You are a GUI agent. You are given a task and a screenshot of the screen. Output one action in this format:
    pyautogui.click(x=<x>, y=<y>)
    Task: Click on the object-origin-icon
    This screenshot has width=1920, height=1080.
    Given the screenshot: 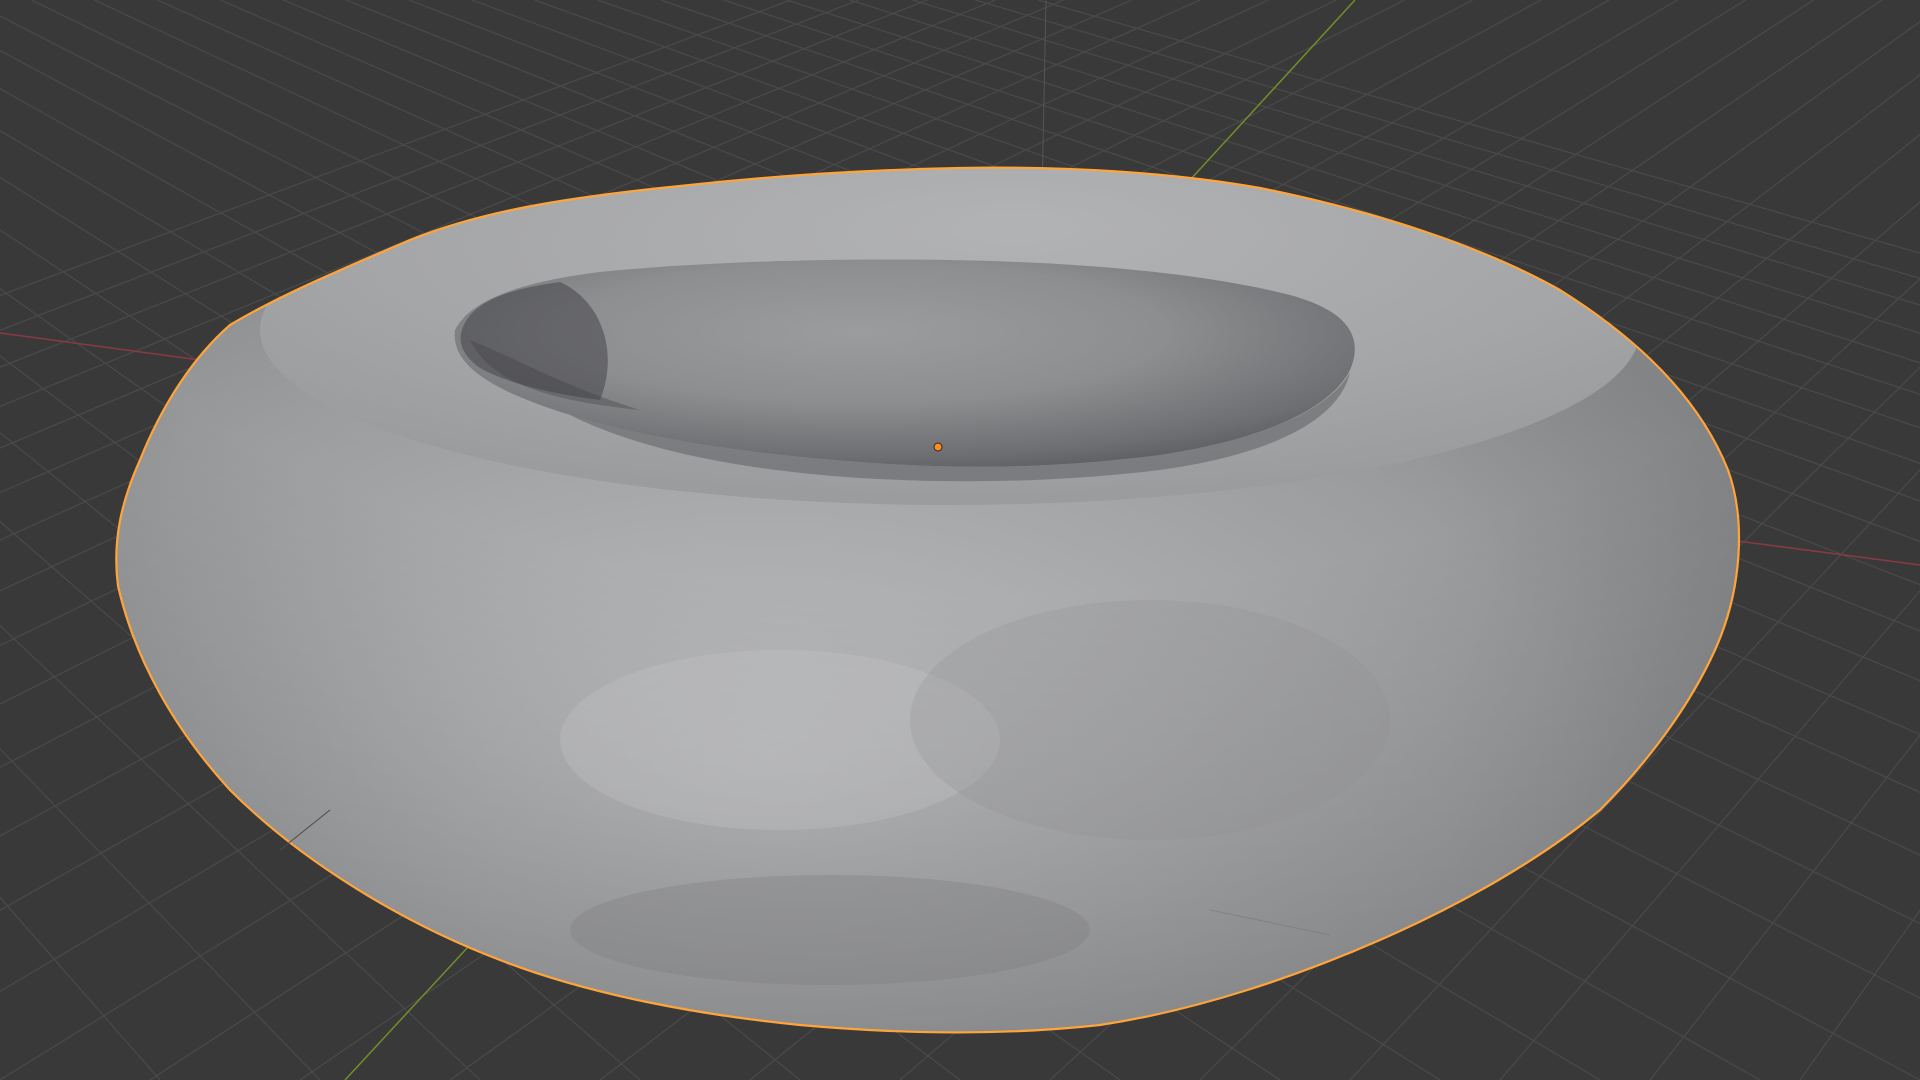 What is the action you would take?
    pyautogui.click(x=938, y=447)
    